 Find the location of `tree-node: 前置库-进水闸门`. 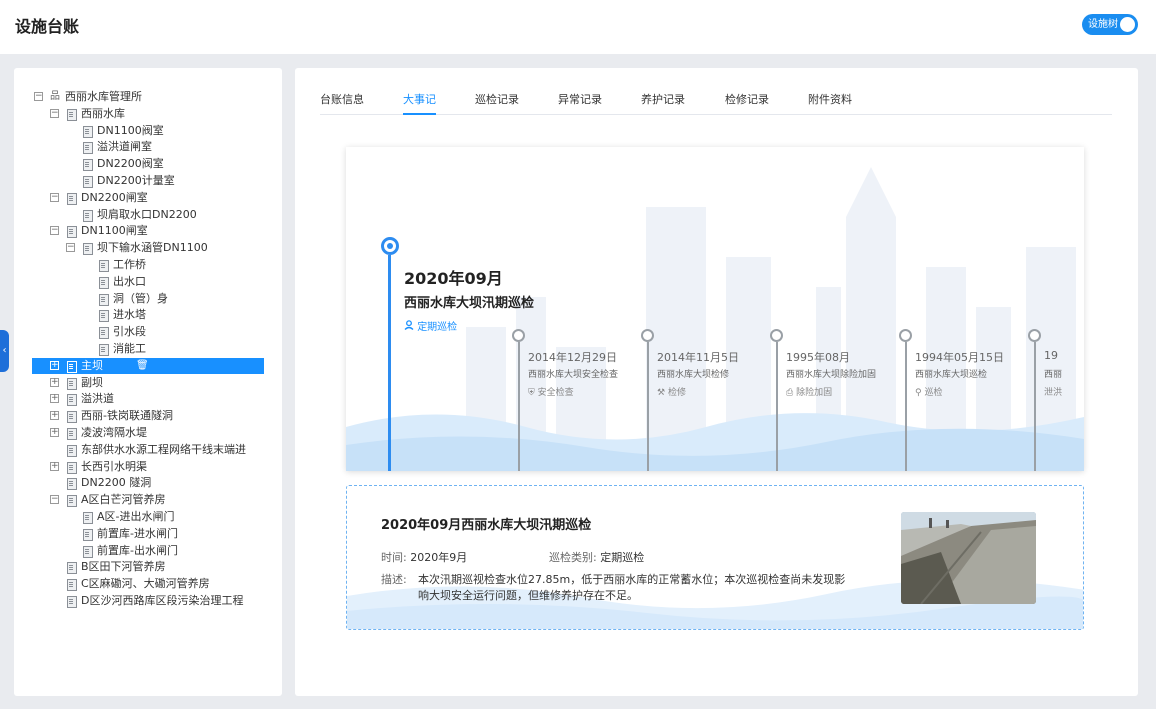

tree-node: 前置库-进水闸门 is located at coordinates (148, 534).